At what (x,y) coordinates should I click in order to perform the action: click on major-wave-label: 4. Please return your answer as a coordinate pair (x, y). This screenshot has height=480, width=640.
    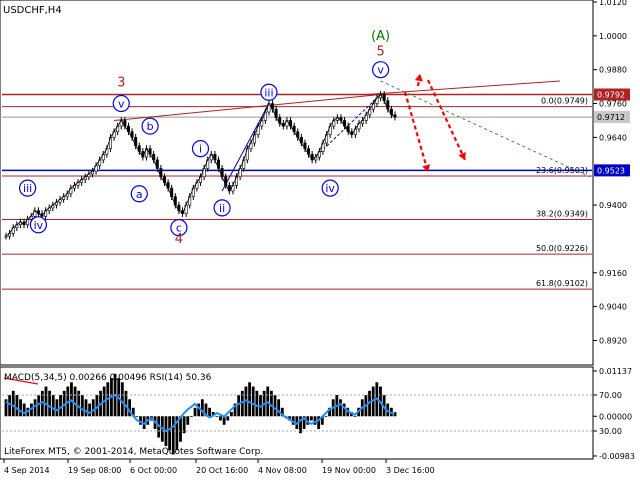
    Looking at the image, I should click on (179, 239).